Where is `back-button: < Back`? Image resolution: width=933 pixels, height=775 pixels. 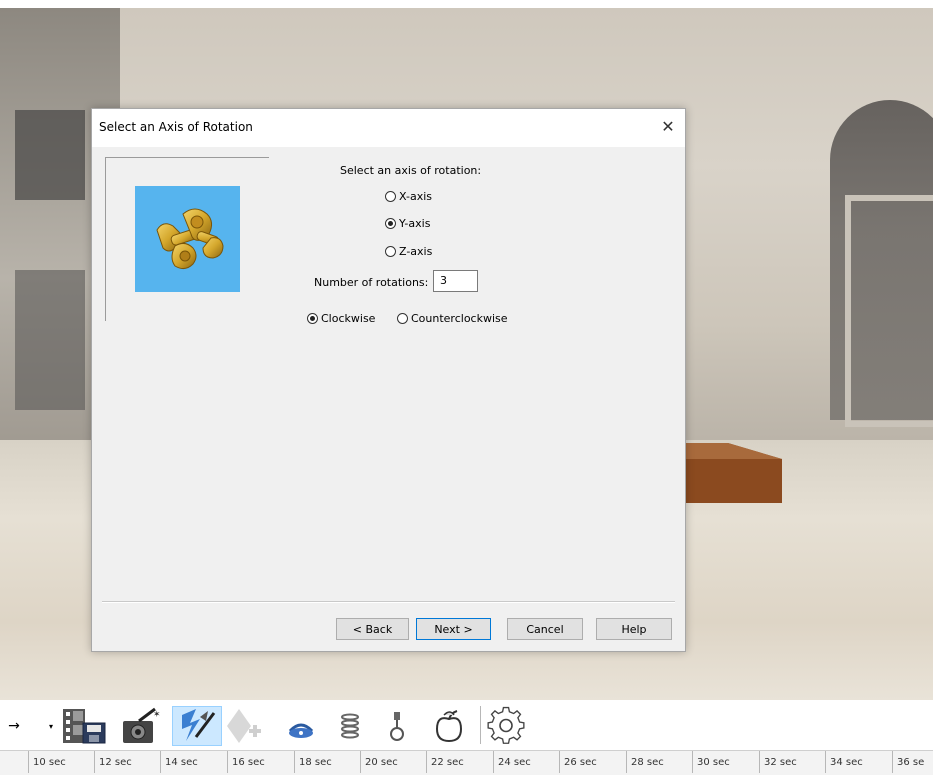 back-button: < Back is located at coordinates (372, 629).